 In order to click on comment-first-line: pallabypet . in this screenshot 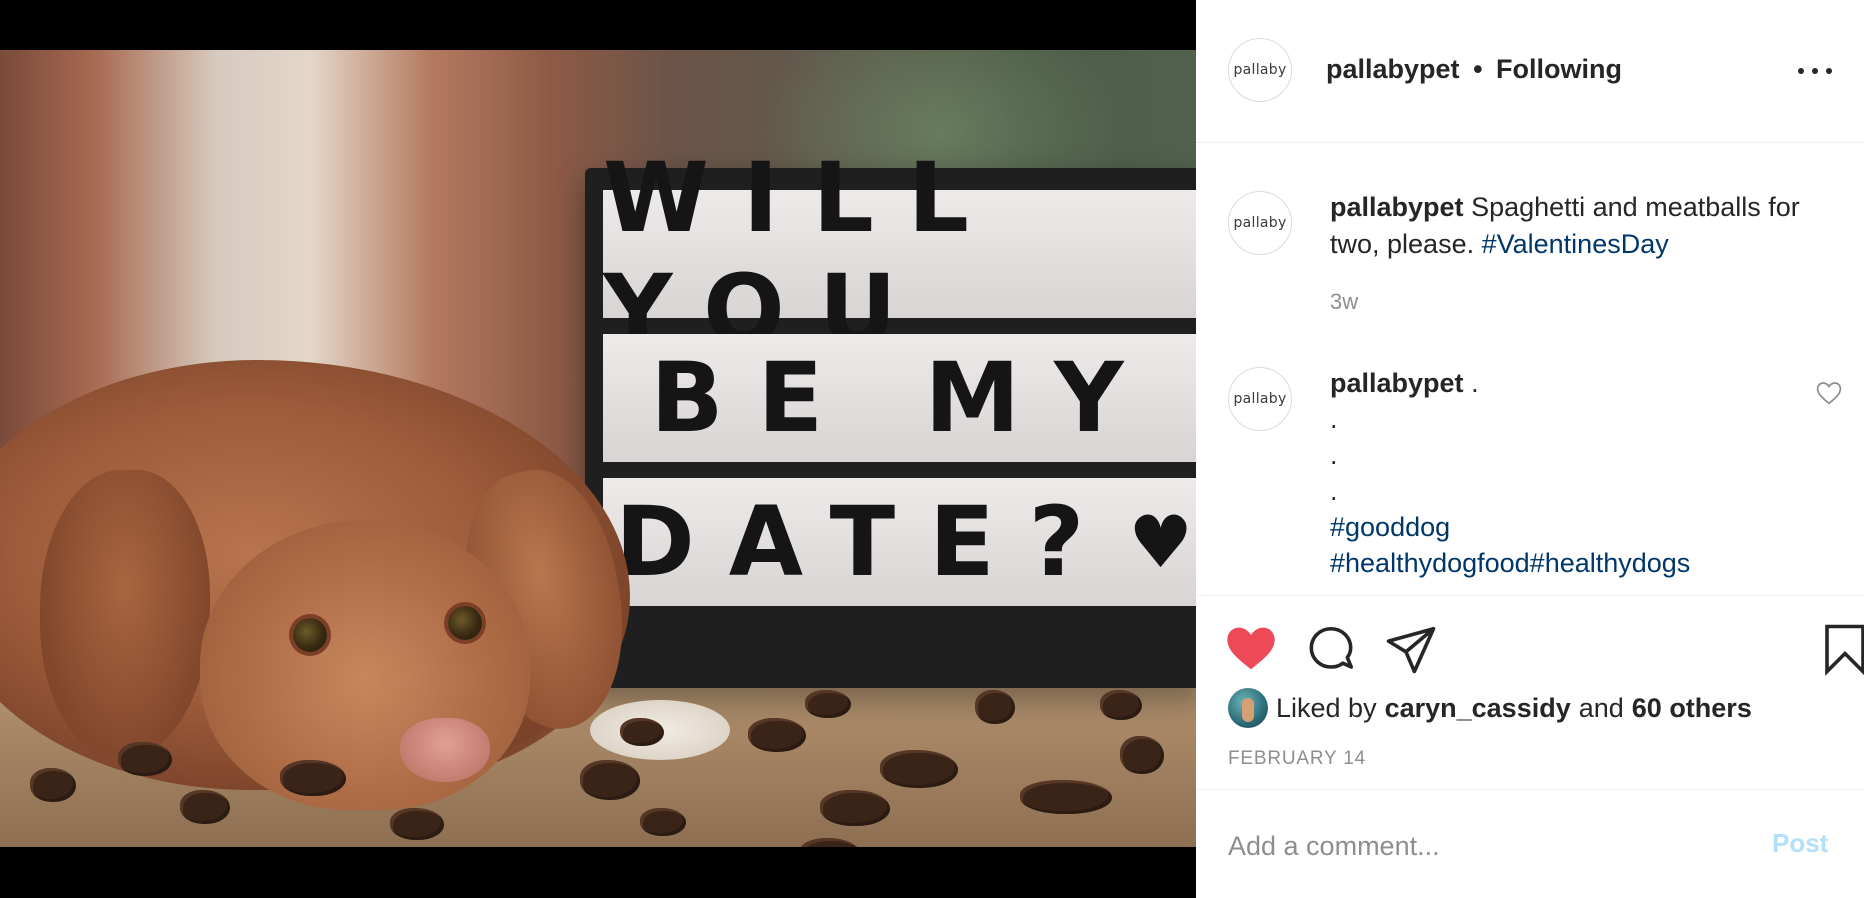, I will do `click(1560, 383)`.